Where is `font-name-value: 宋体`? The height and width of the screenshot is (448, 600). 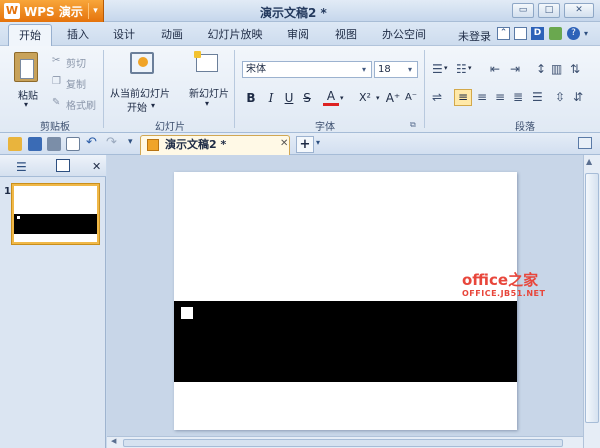
font-name-value: 宋体 is located at coordinates (256, 69).